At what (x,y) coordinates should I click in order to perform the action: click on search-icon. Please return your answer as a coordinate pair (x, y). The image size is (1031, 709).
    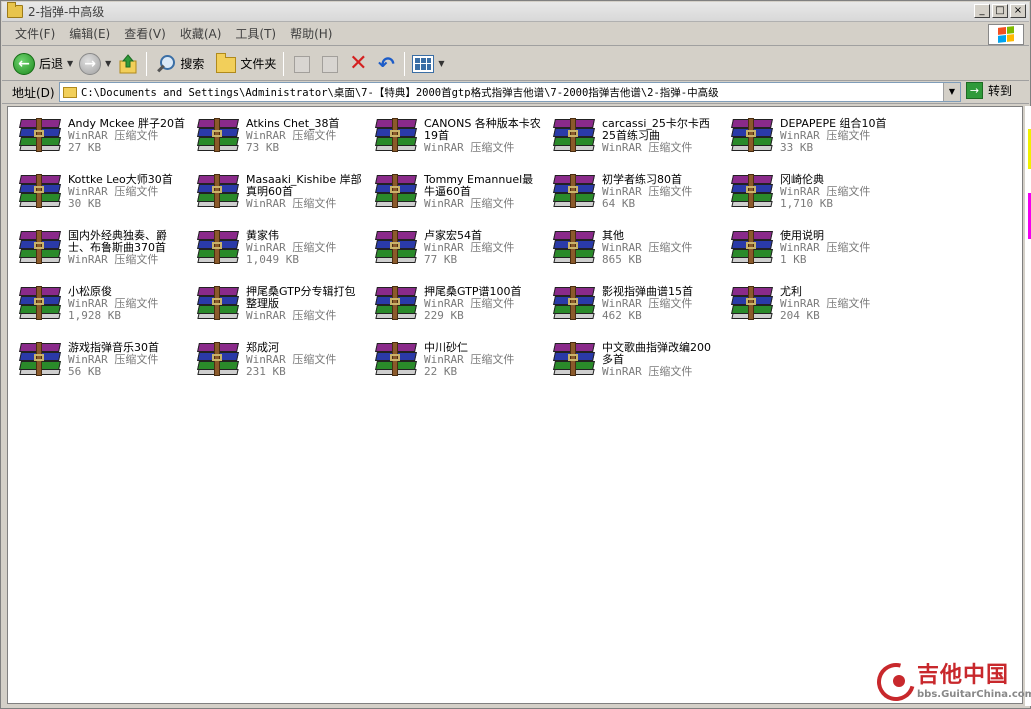
    Looking at the image, I should click on (165, 64).